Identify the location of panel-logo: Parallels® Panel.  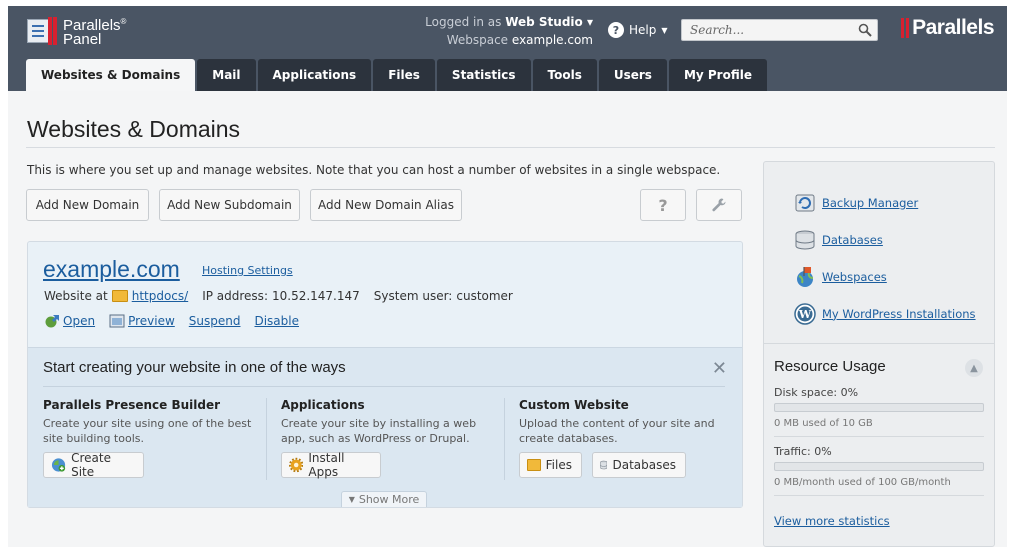
(76, 31).